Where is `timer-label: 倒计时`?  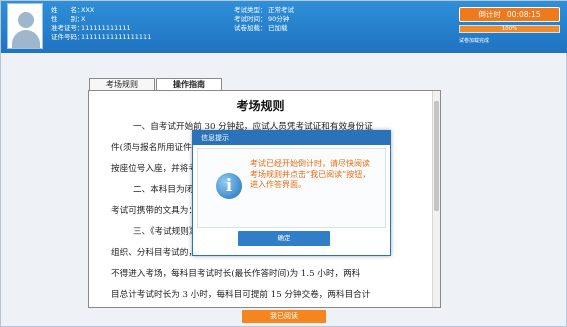 timer-label: 倒计时 is located at coordinates (489, 14).